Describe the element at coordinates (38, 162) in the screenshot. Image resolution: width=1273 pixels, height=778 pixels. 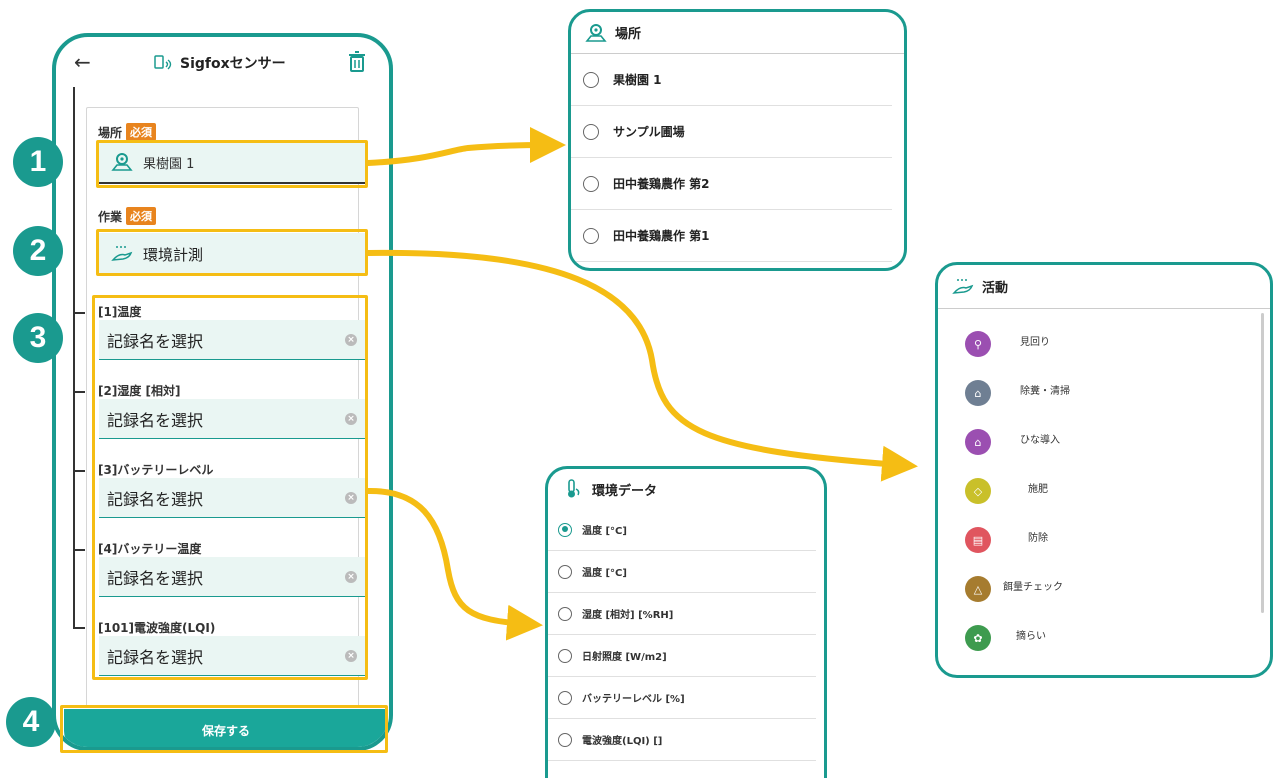
I see `step-1-badge: 1` at that location.